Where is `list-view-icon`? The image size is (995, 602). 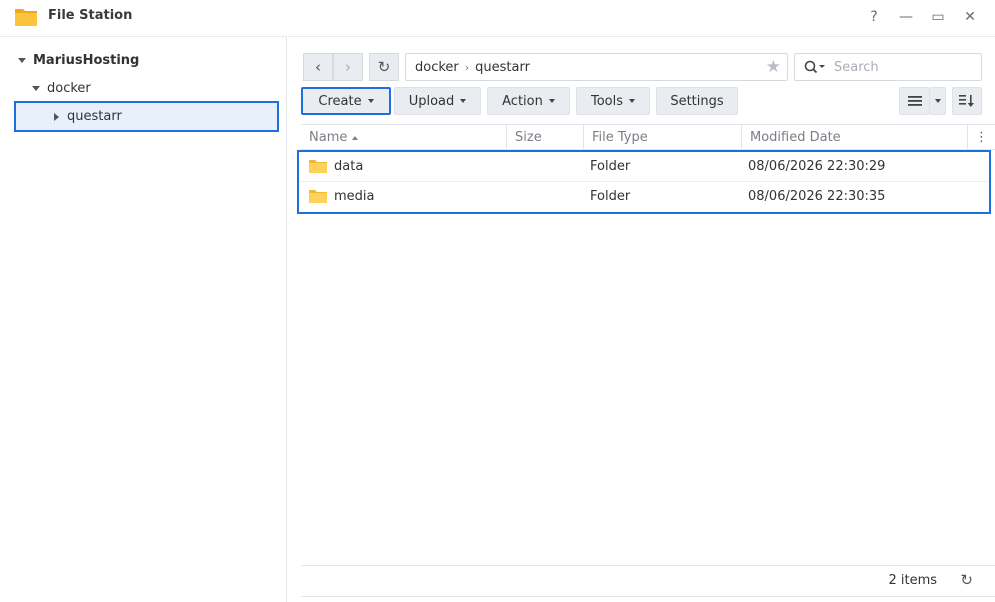 list-view-icon is located at coordinates (914, 101).